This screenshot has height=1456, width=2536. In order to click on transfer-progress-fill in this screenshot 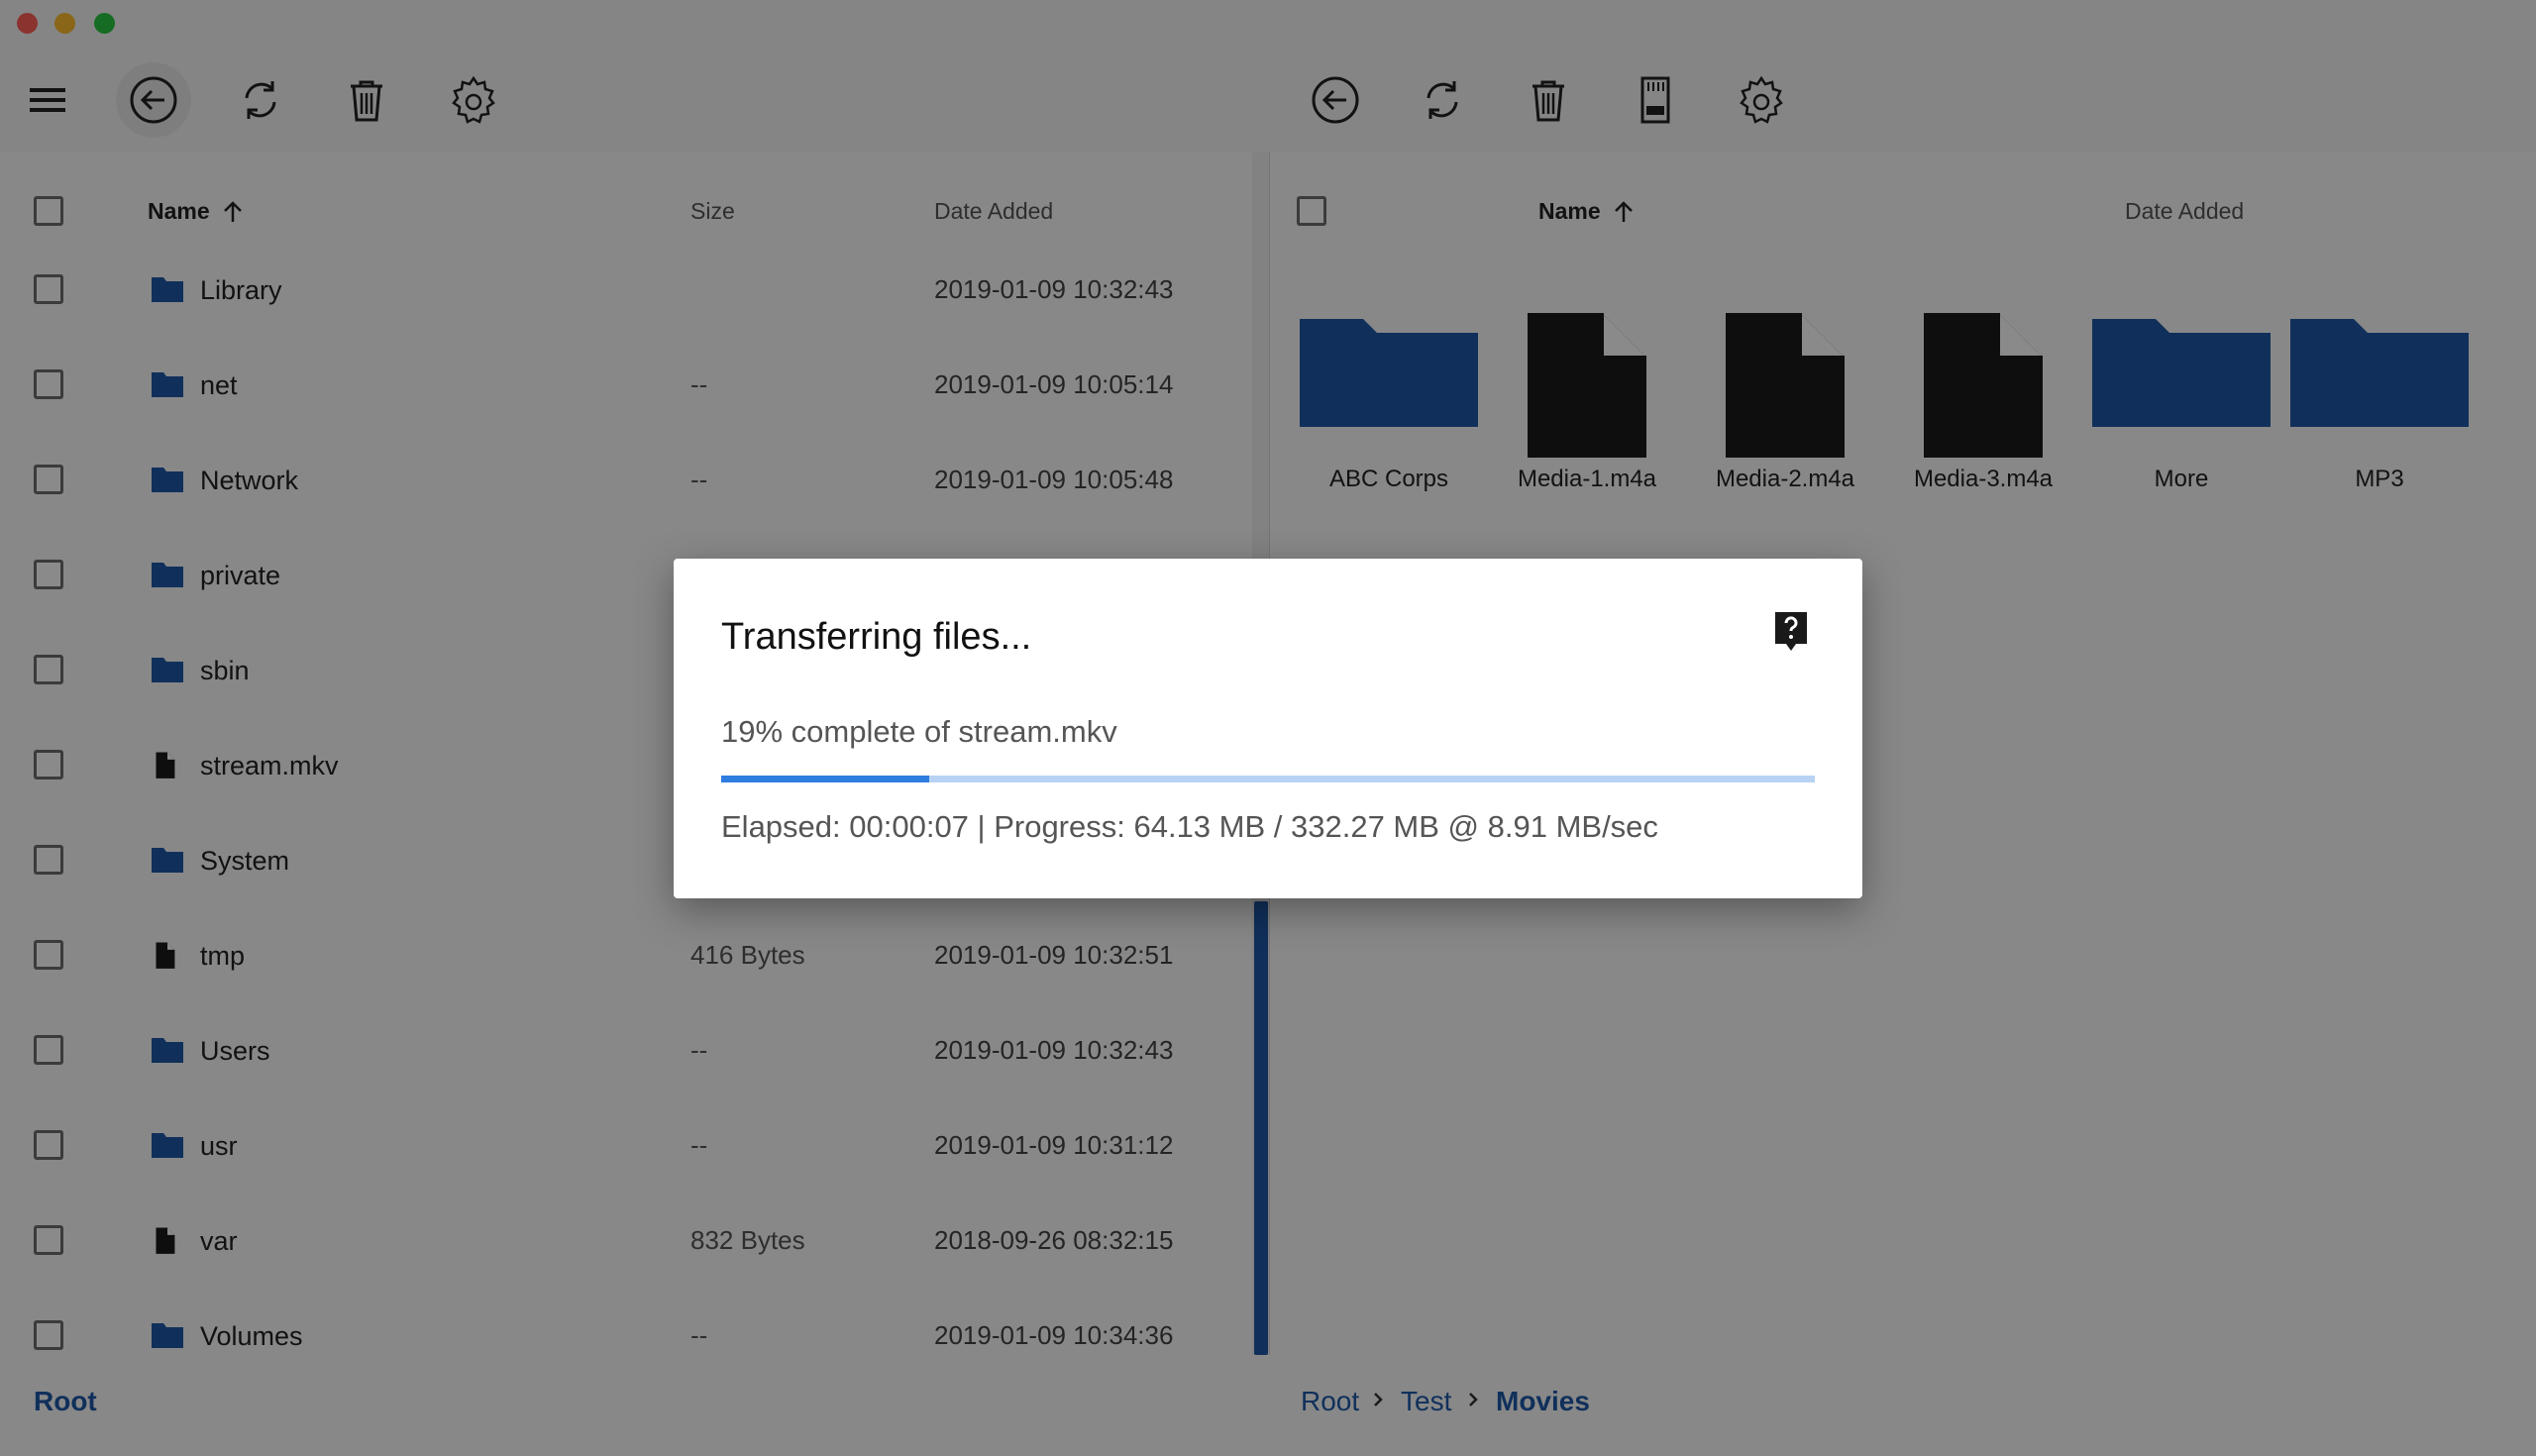, I will do `click(825, 779)`.